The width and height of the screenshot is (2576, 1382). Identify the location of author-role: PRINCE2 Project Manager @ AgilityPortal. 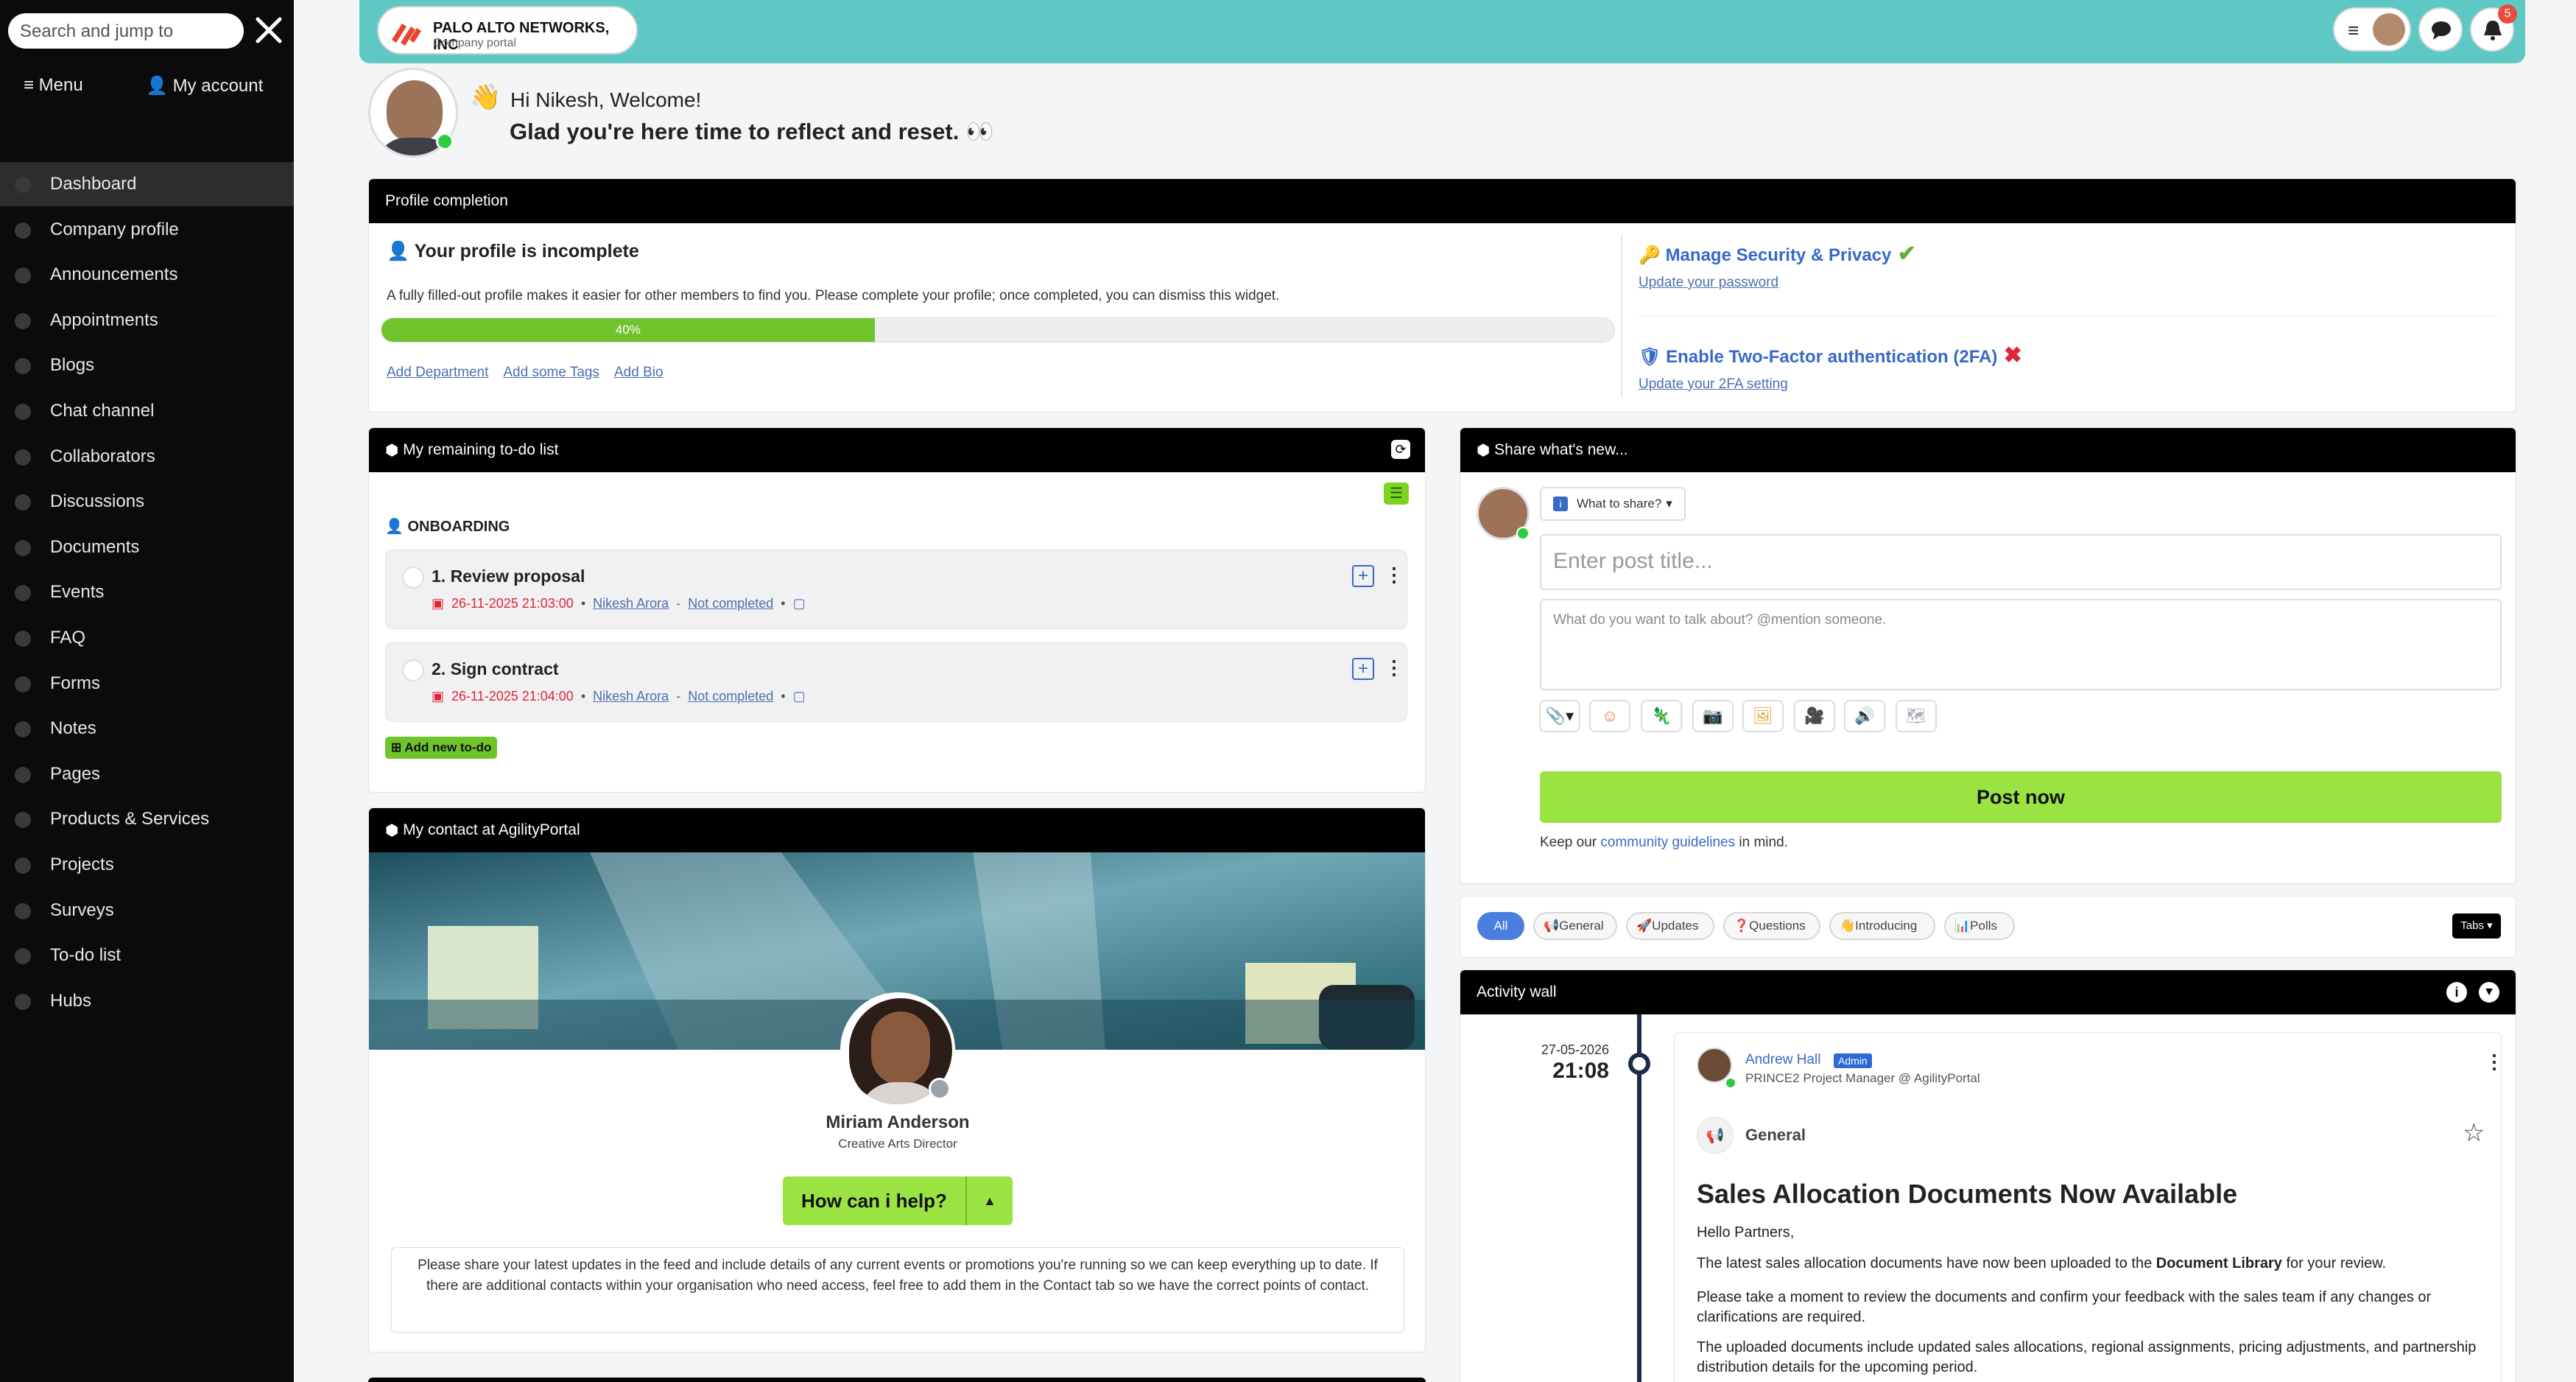
(1862, 1078).